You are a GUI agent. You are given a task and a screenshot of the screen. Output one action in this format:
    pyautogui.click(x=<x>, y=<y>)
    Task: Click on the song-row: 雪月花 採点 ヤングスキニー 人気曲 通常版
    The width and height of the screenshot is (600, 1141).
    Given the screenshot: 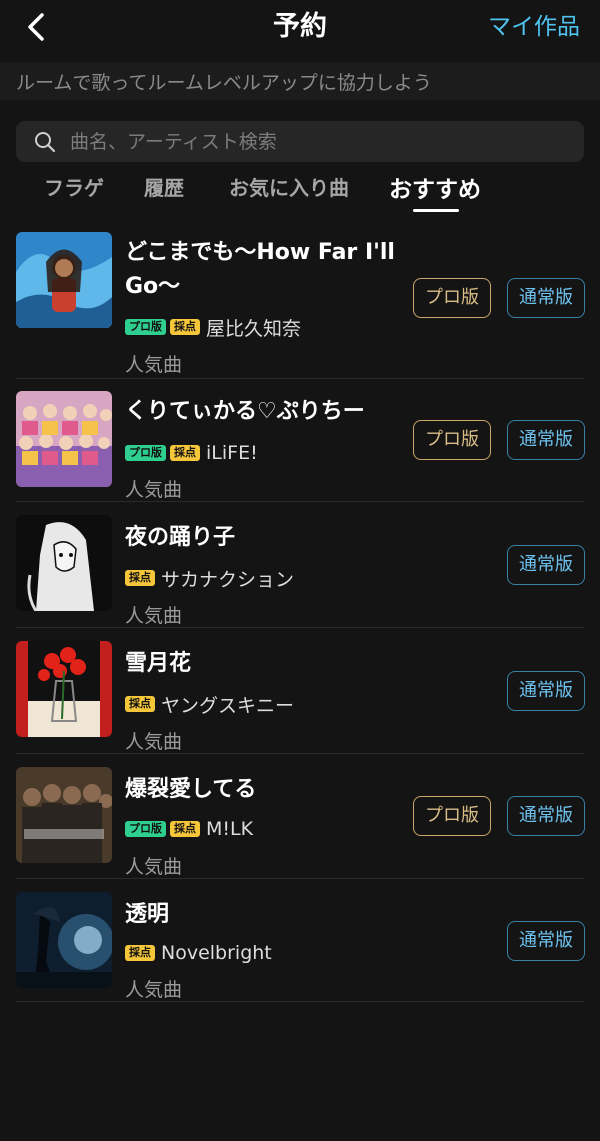 What is the action you would take?
    pyautogui.click(x=300, y=691)
    